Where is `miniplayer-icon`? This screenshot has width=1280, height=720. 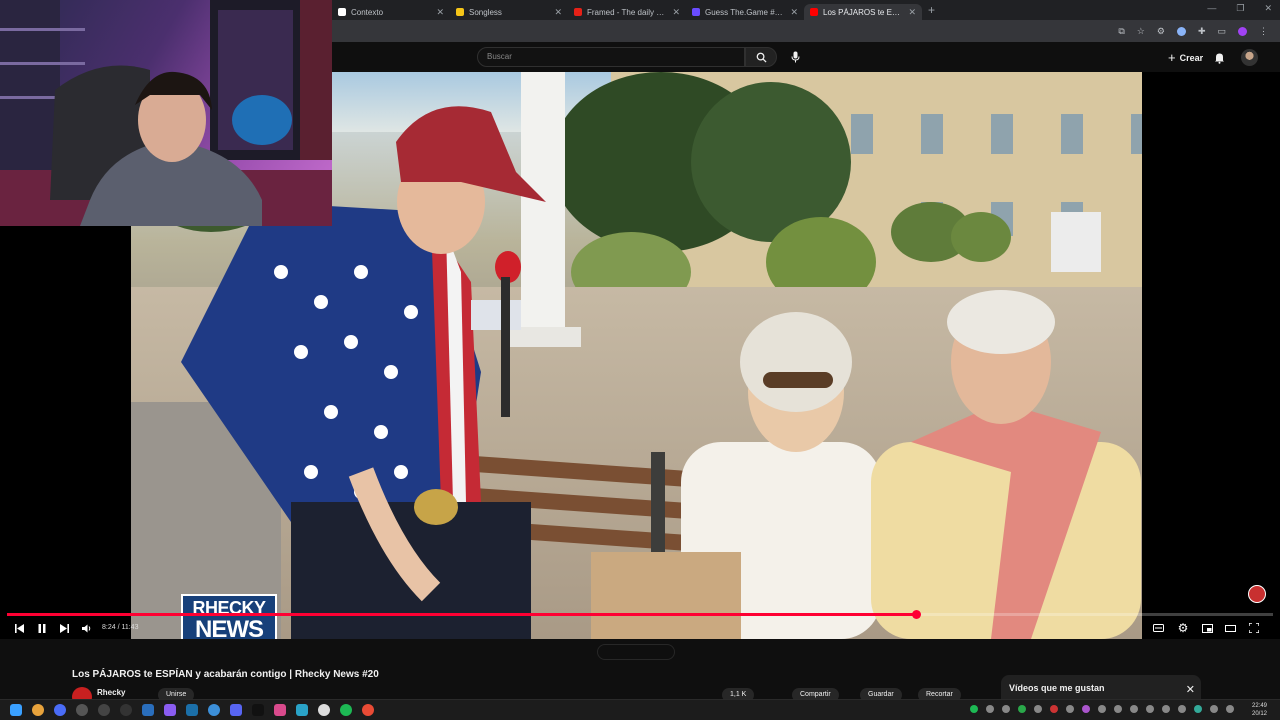
miniplayer-icon is located at coordinates (1207, 628).